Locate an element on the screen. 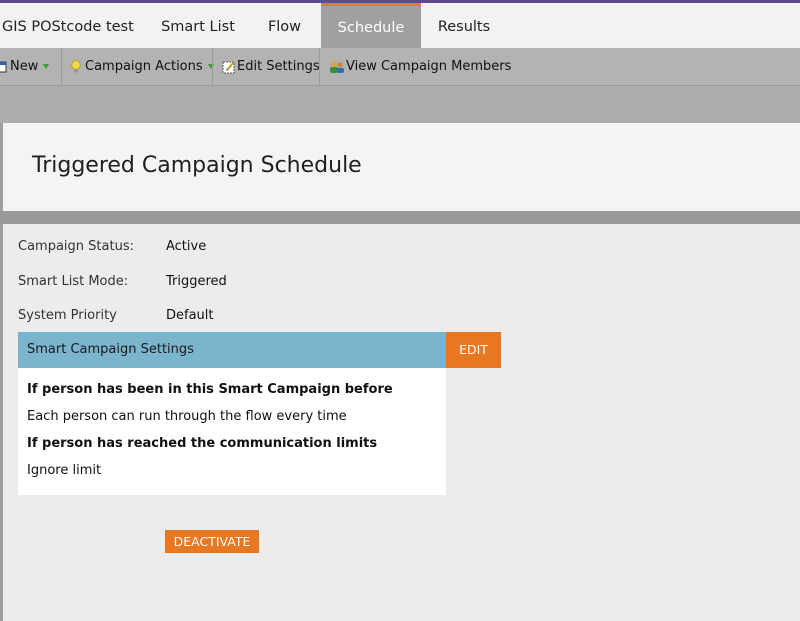  page-icon is located at coordinates (3, 66).